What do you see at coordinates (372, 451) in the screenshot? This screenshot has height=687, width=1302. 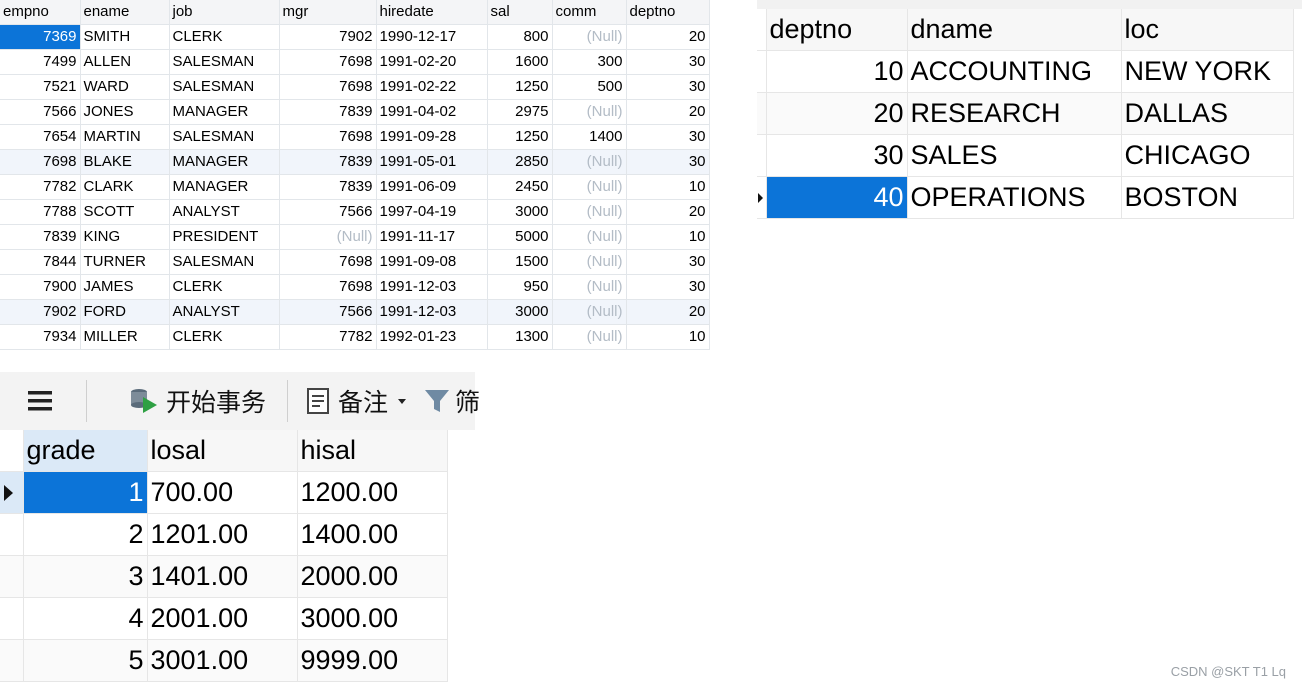 I see `salgrade-col-header: hisal` at bounding box center [372, 451].